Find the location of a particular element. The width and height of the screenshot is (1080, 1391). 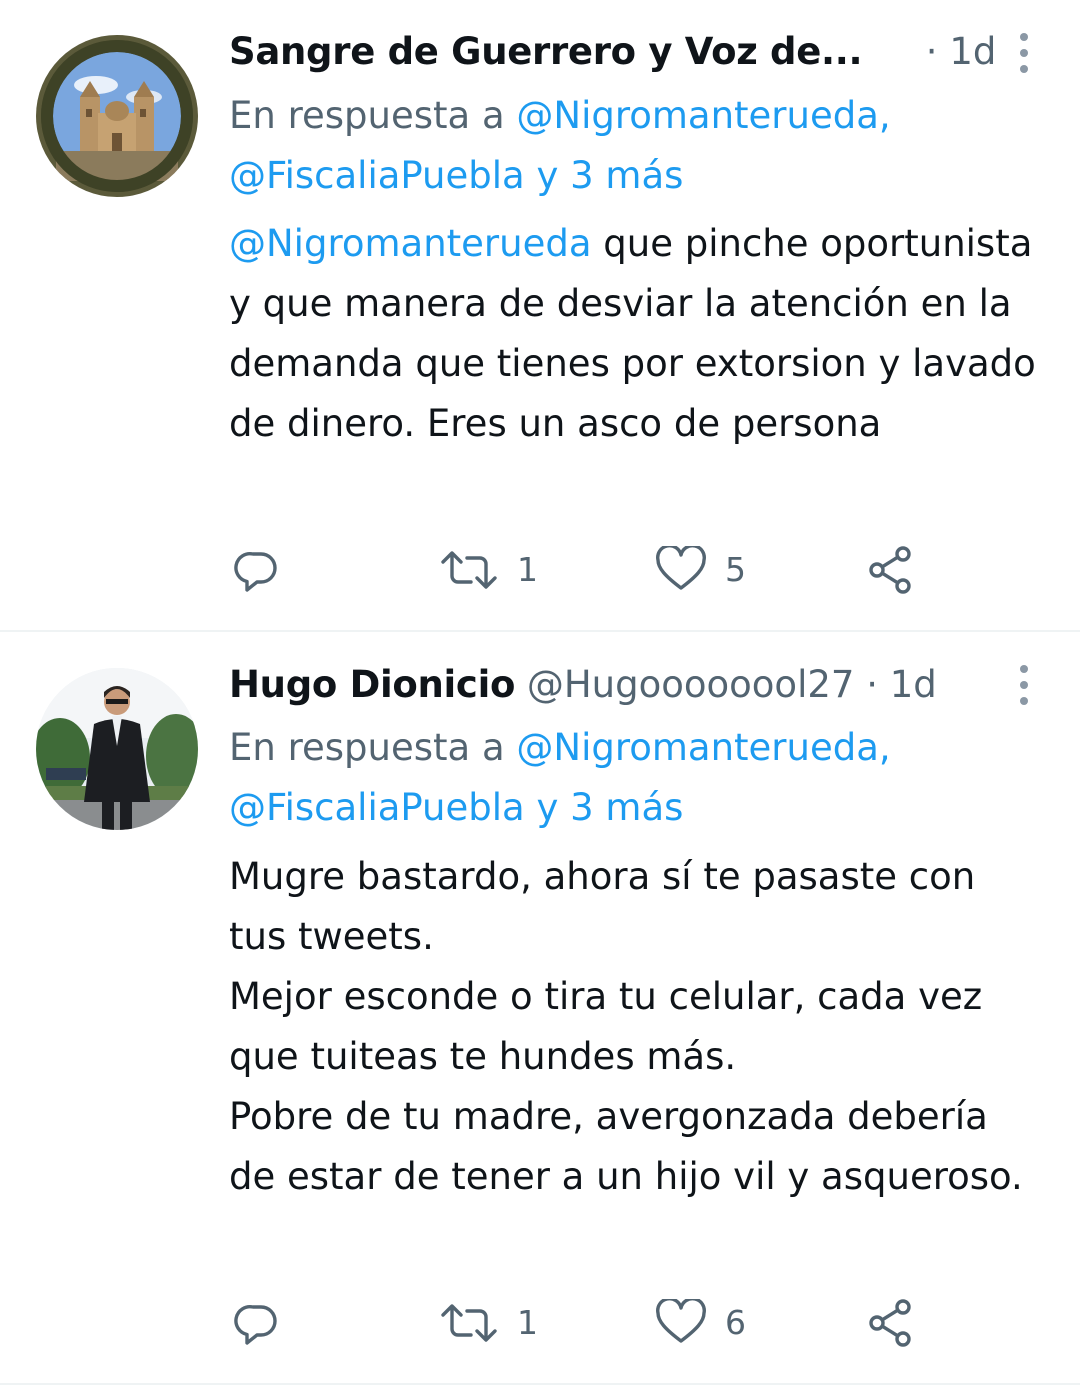

author-handle: @Hugoooooool27 is located at coordinates (691, 684).